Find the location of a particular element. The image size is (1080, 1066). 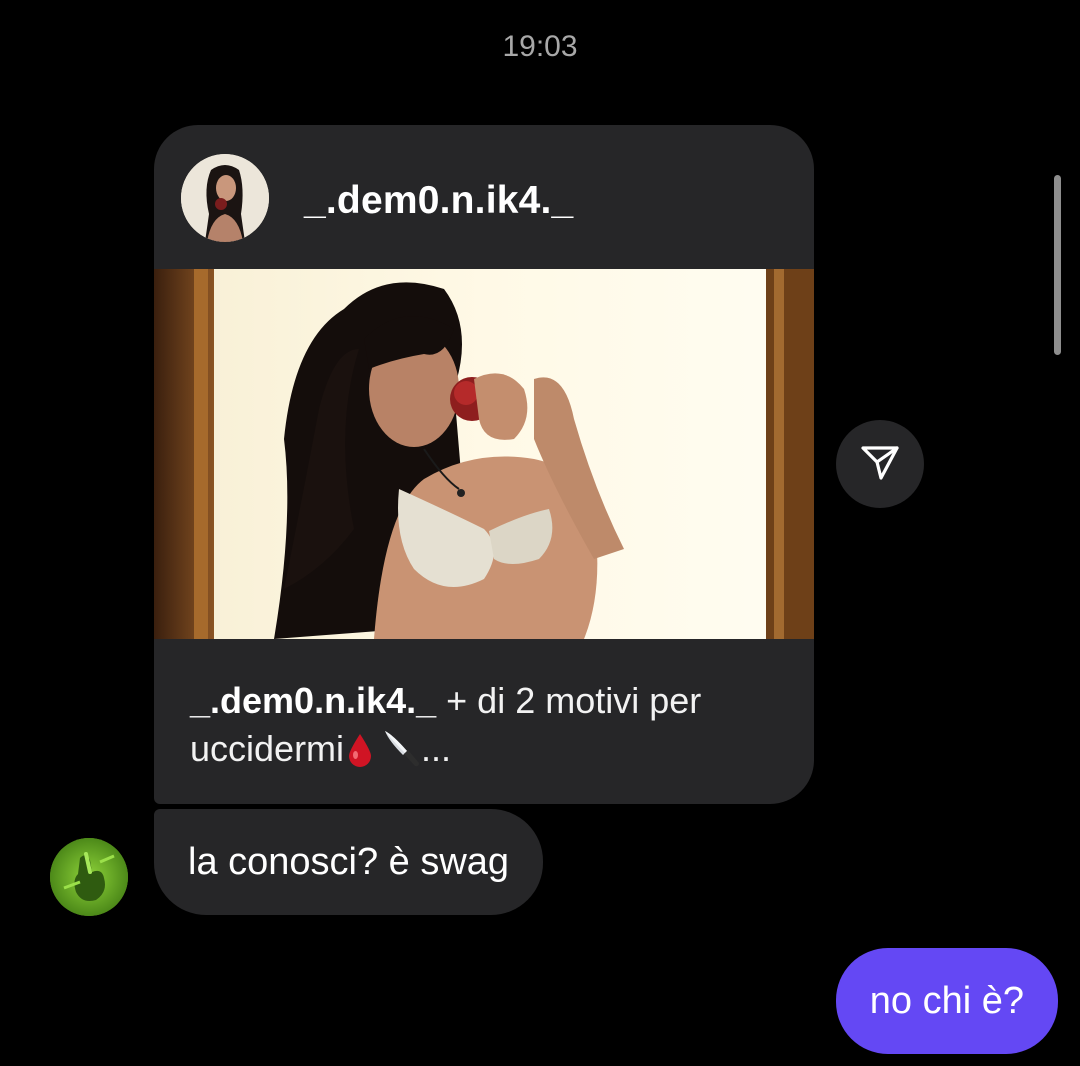

sent-message-text: no chi è? is located at coordinates (946, 1000).